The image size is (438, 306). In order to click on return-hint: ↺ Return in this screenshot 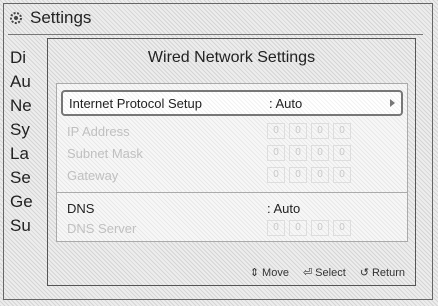, I will do `click(382, 273)`.